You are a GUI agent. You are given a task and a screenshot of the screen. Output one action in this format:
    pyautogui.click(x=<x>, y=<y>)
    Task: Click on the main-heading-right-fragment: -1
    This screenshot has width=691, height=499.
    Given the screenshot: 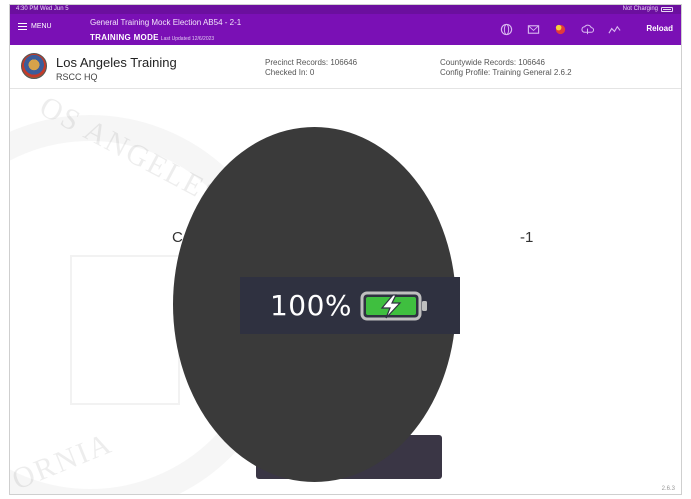 What is the action you would take?
    pyautogui.click(x=527, y=237)
    